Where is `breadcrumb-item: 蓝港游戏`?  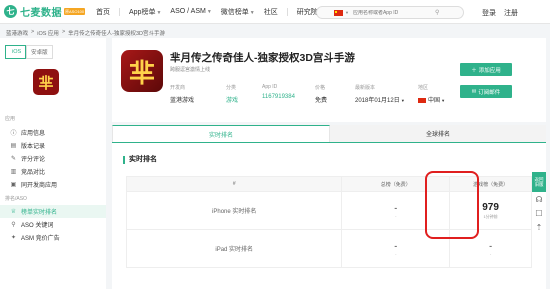 breadcrumb-item: 蓝港游戏 is located at coordinates (17, 33).